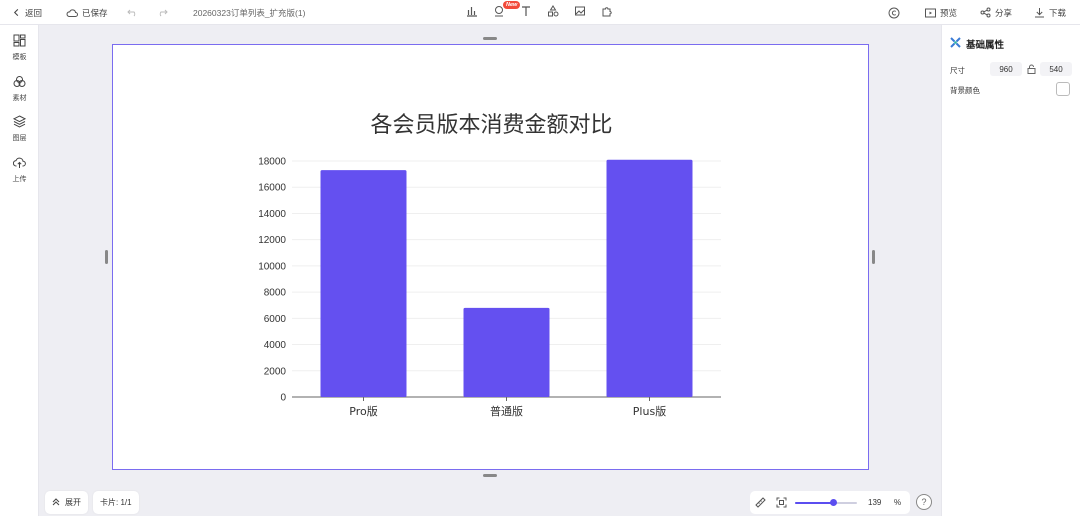  What do you see at coordinates (363, 411) in the screenshot?
I see `x-tick-label: Pro版` at bounding box center [363, 411].